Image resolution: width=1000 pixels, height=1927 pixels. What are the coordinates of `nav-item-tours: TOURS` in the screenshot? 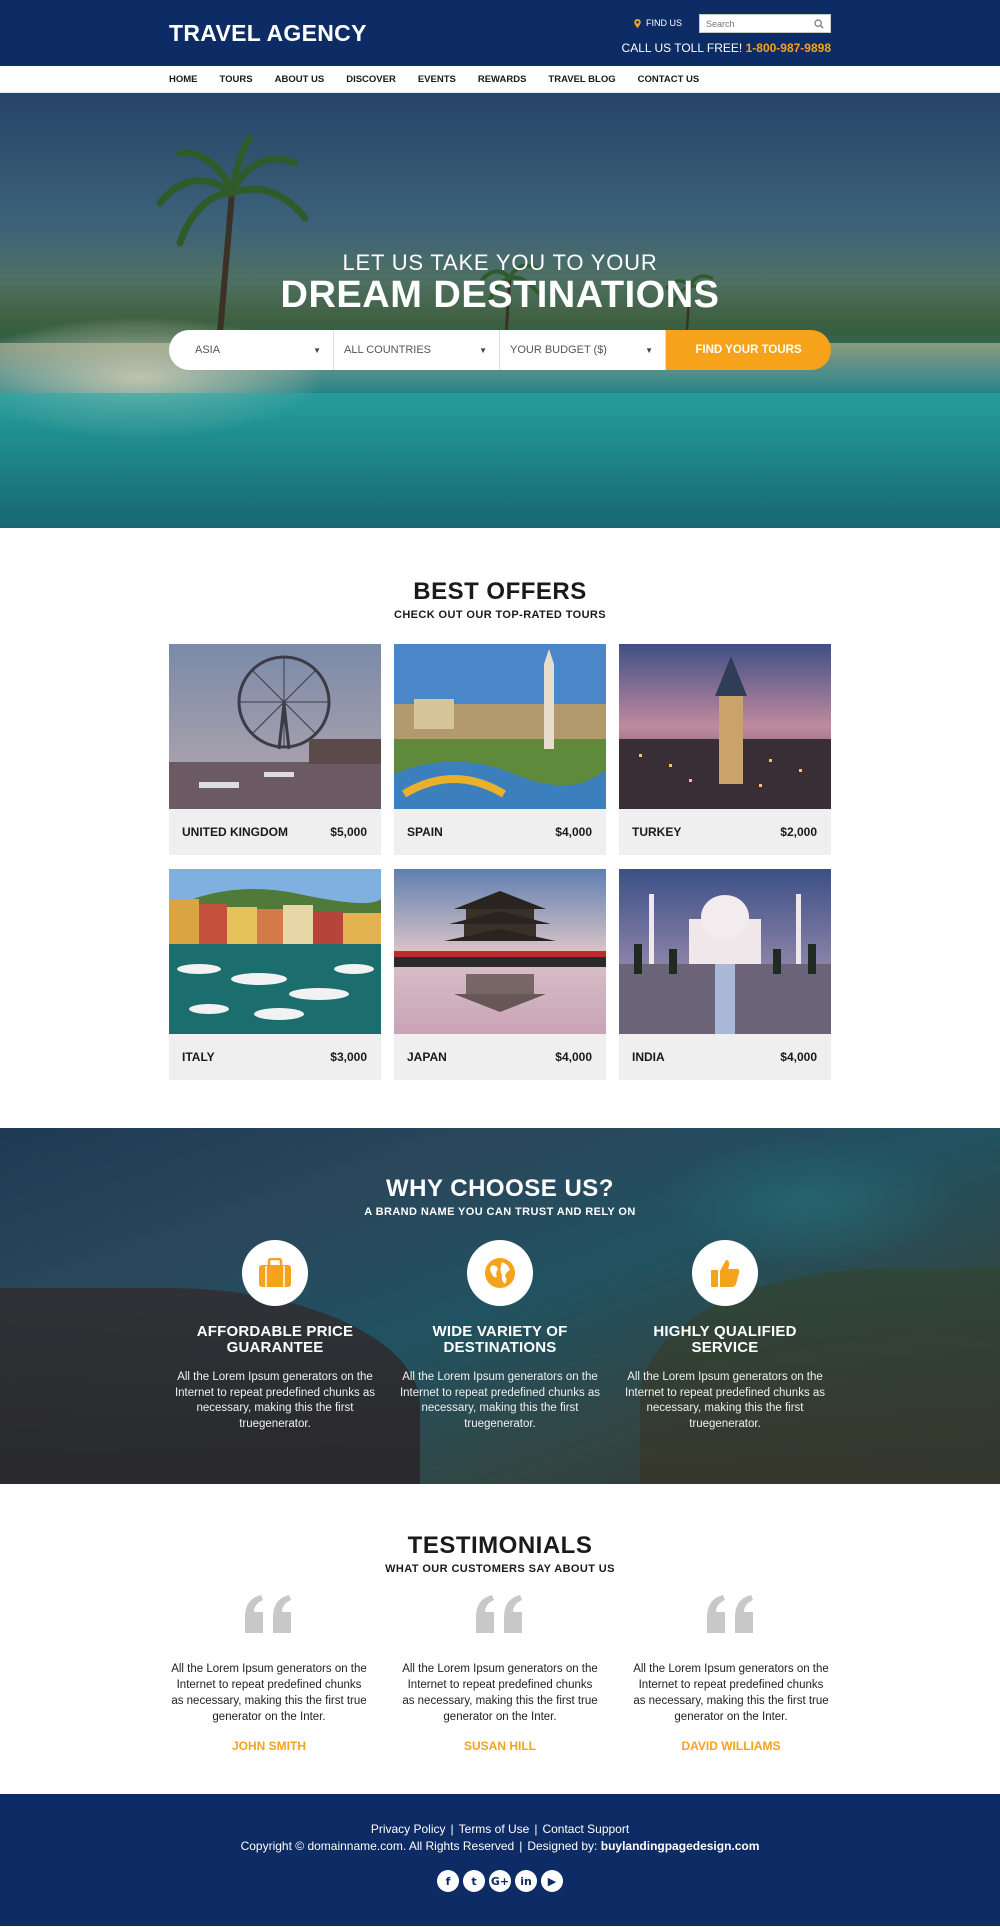 It's located at (236, 79).